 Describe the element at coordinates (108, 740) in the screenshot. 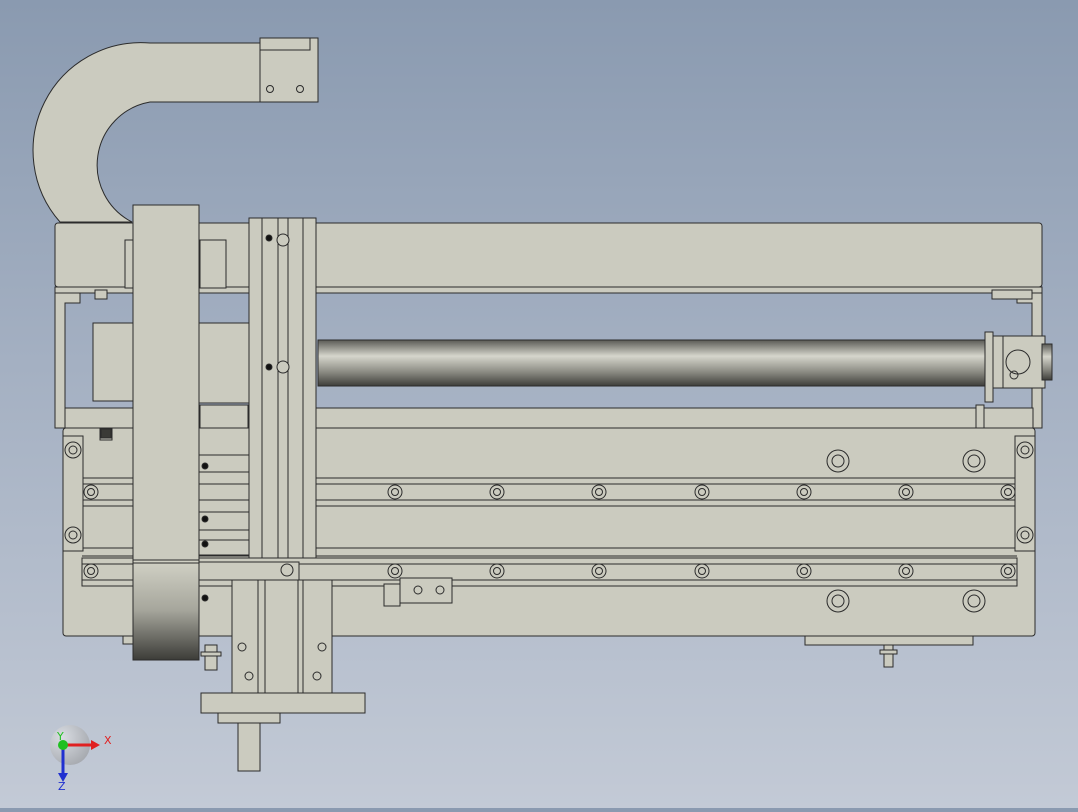

I see `x-axis-label: X` at that location.